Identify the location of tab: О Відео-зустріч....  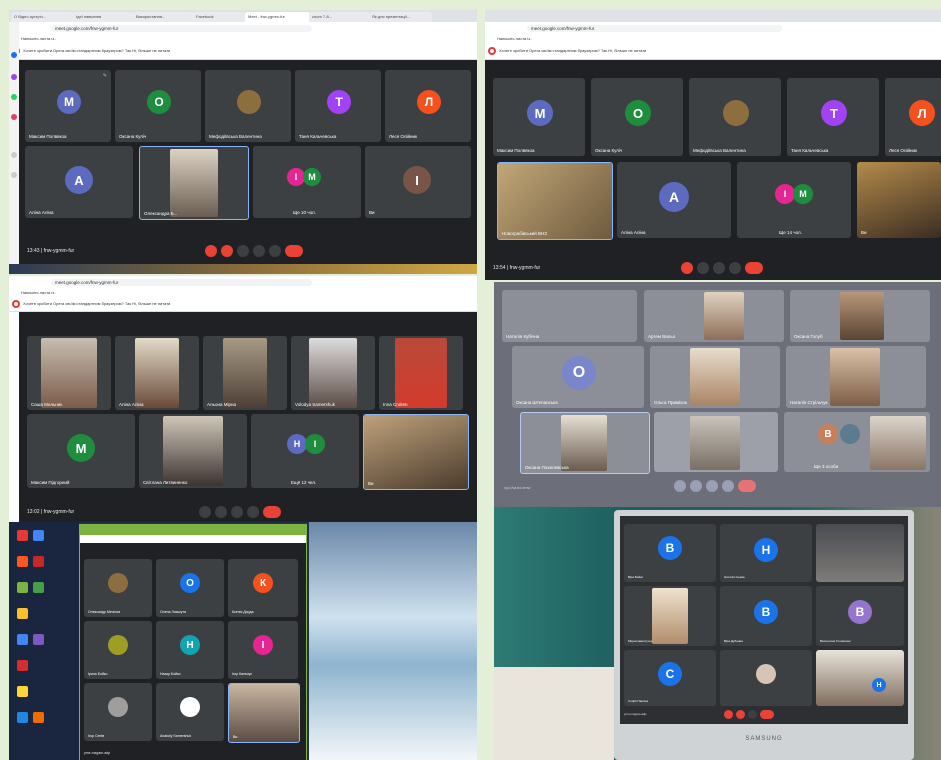
(42, 17).